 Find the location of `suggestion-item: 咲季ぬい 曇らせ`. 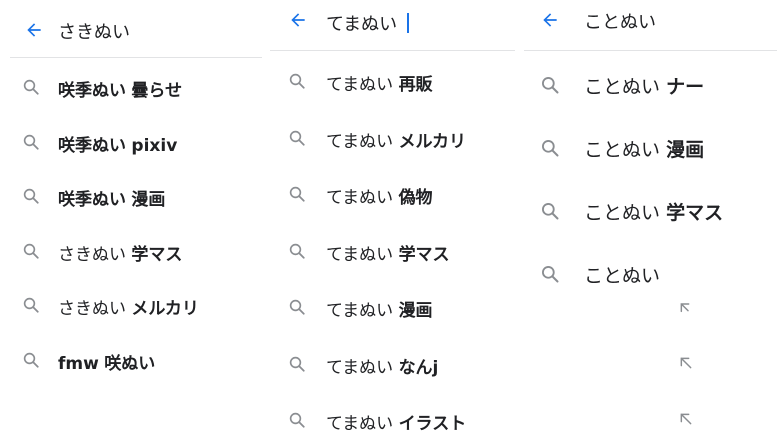

suggestion-item: 咲季ぬい 曇らせ is located at coordinates (131, 88).